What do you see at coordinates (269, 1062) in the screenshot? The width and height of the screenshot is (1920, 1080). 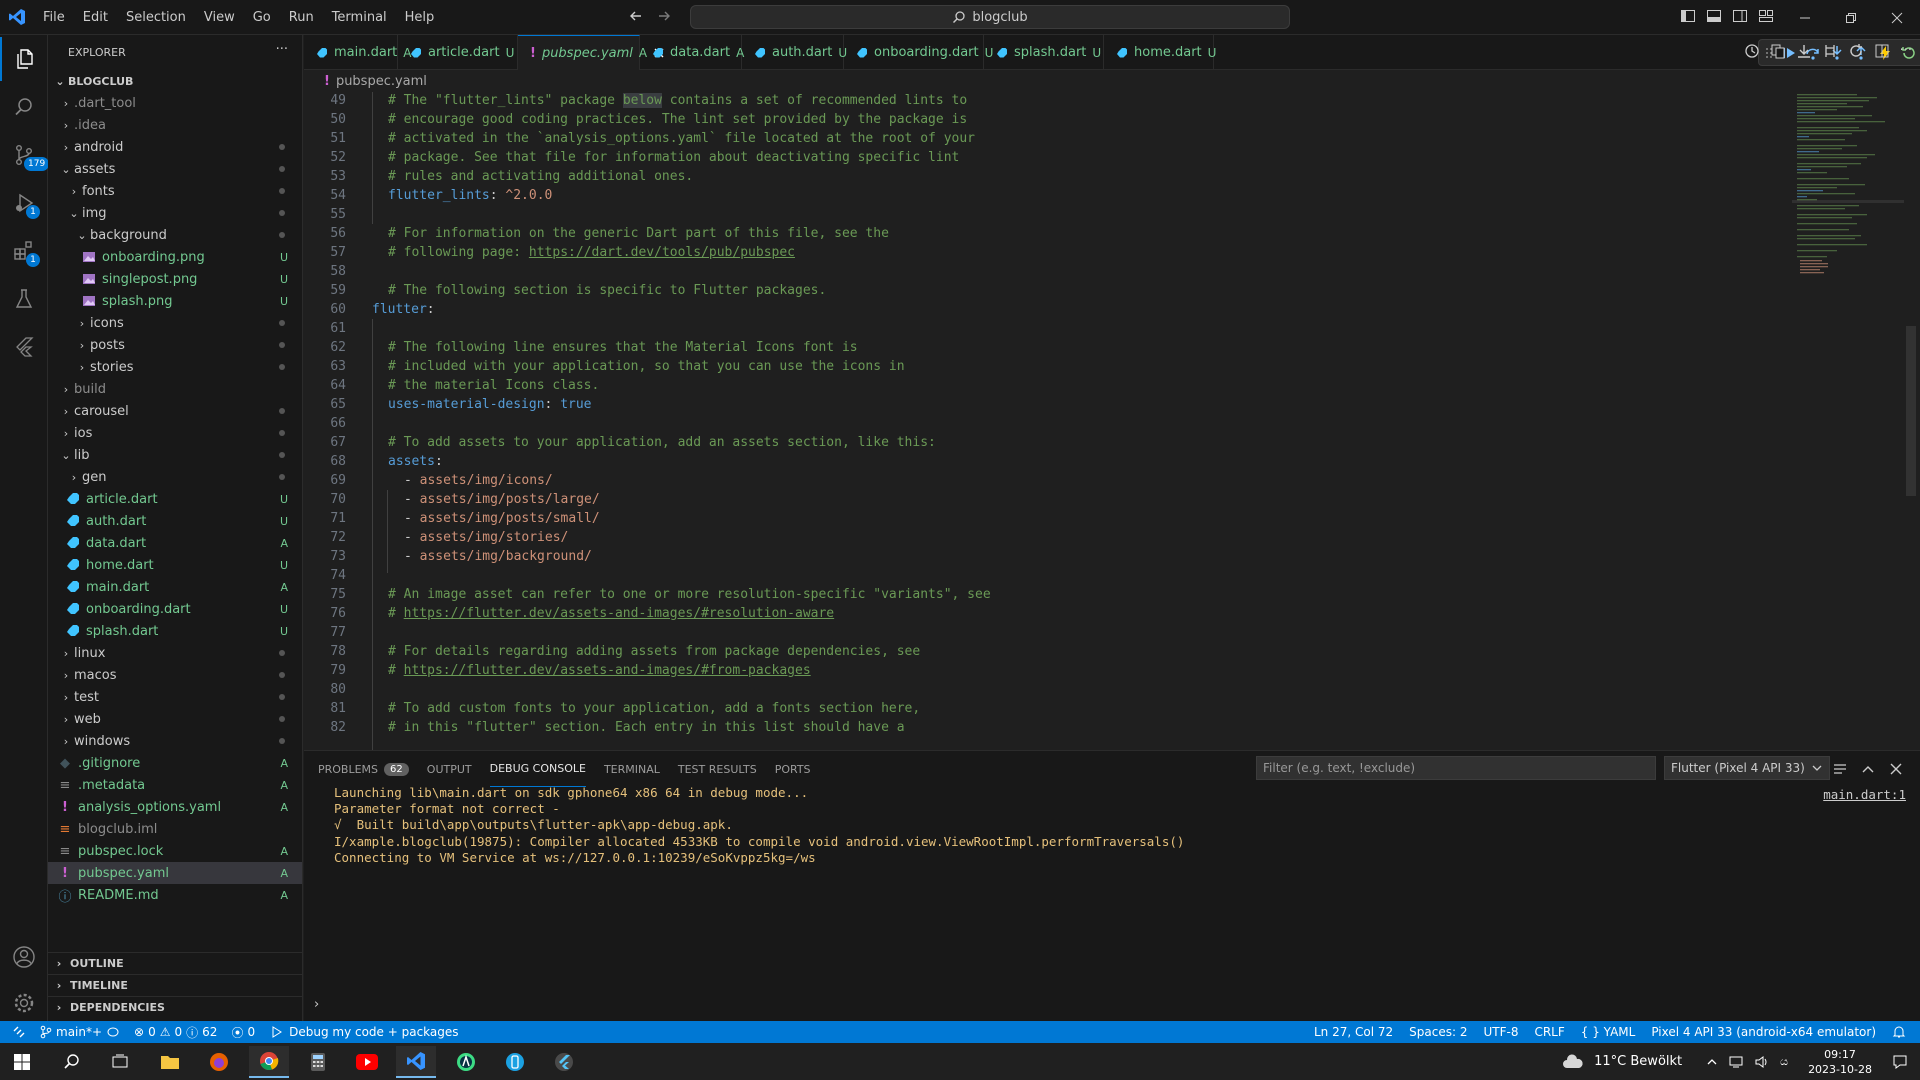 I see `chrome-icon` at bounding box center [269, 1062].